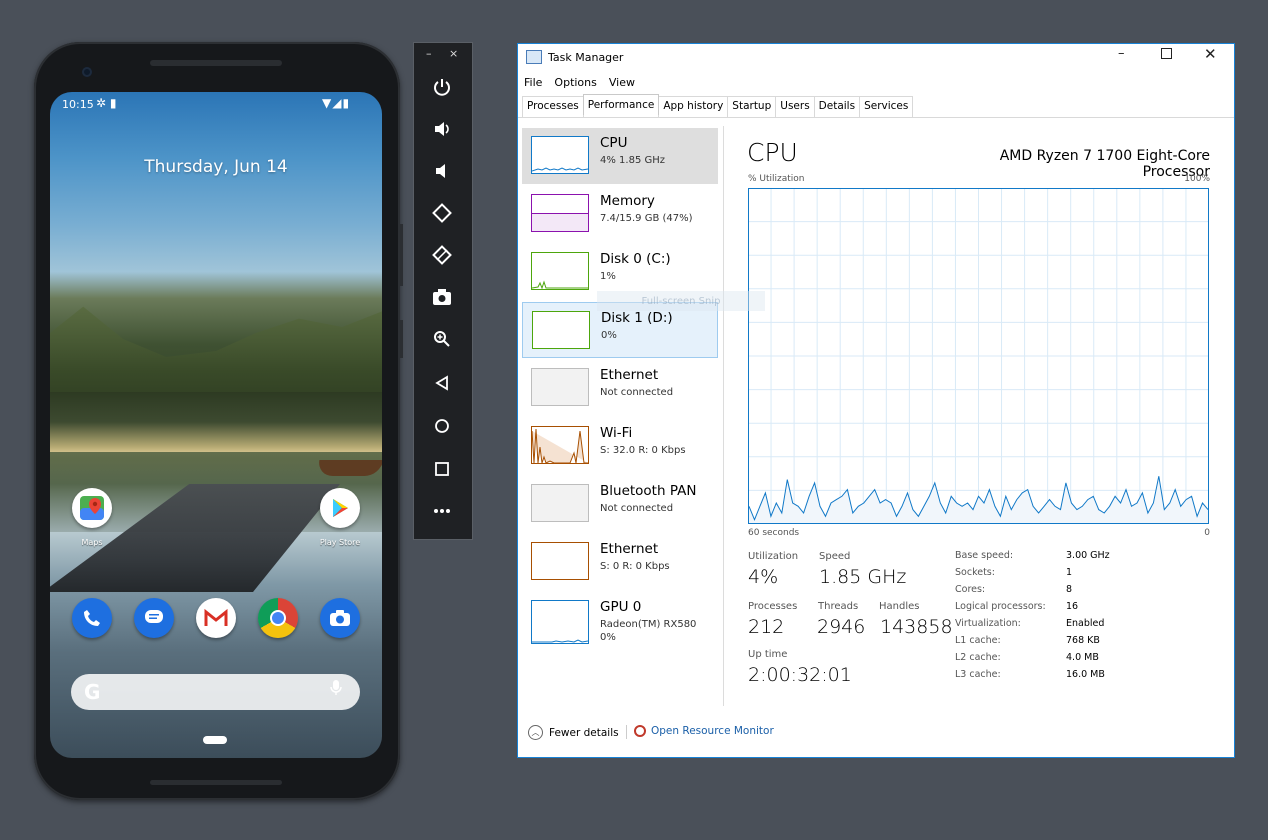  What do you see at coordinates (442, 87) in the screenshot?
I see `power-icon` at bounding box center [442, 87].